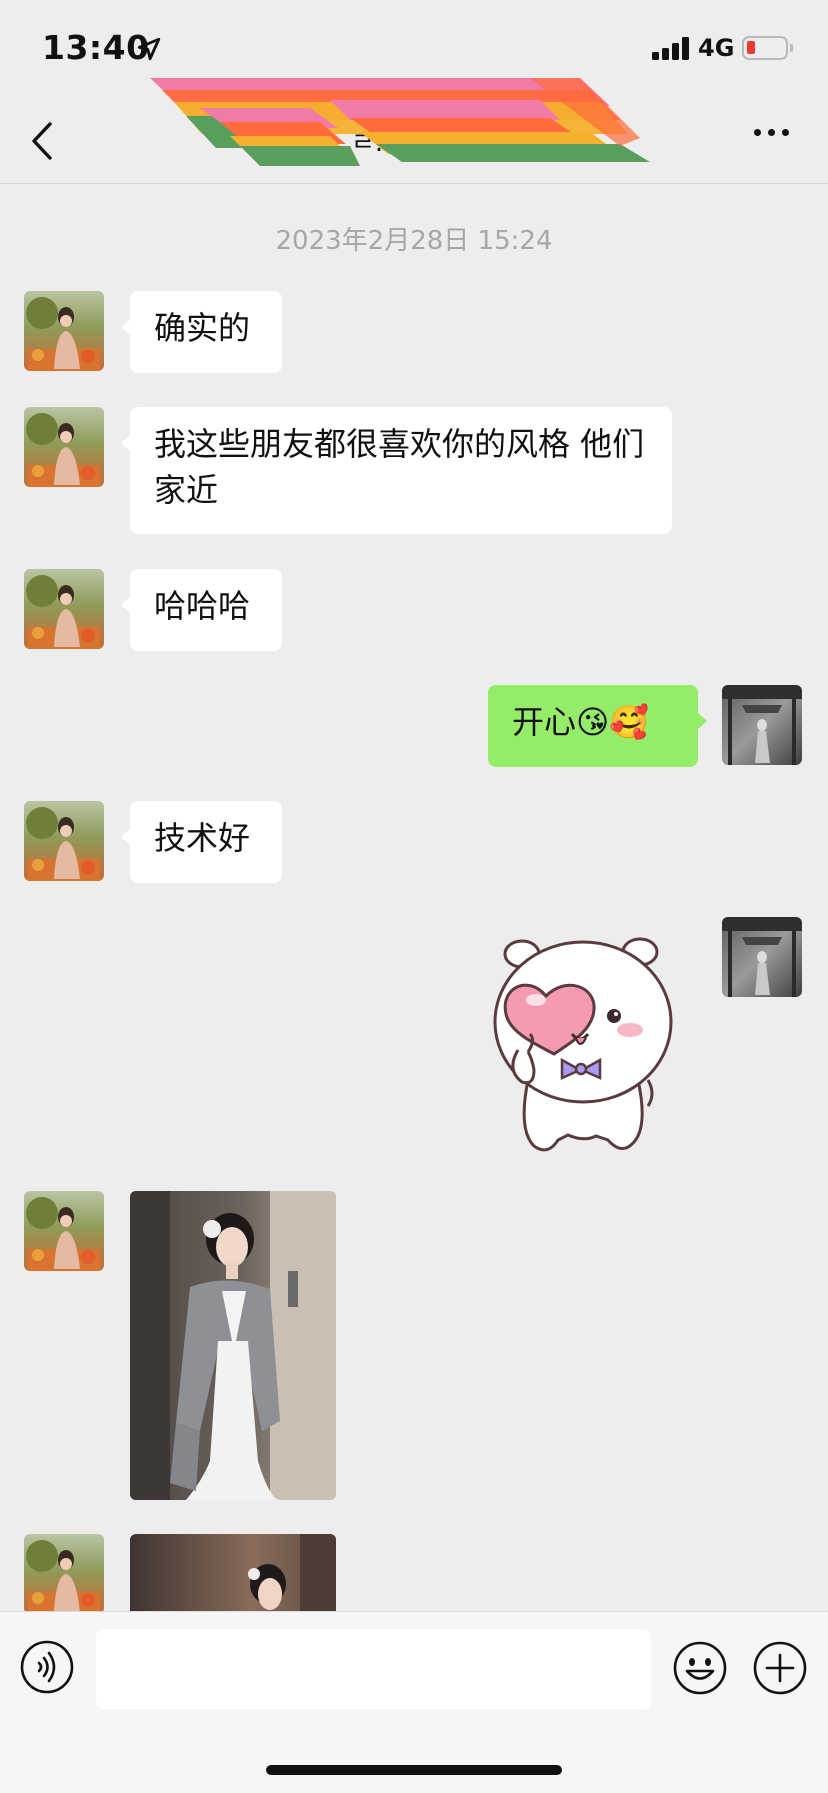  What do you see at coordinates (414, 241) in the screenshot?
I see `message-timestamp: 2023年2月28日 15:24` at bounding box center [414, 241].